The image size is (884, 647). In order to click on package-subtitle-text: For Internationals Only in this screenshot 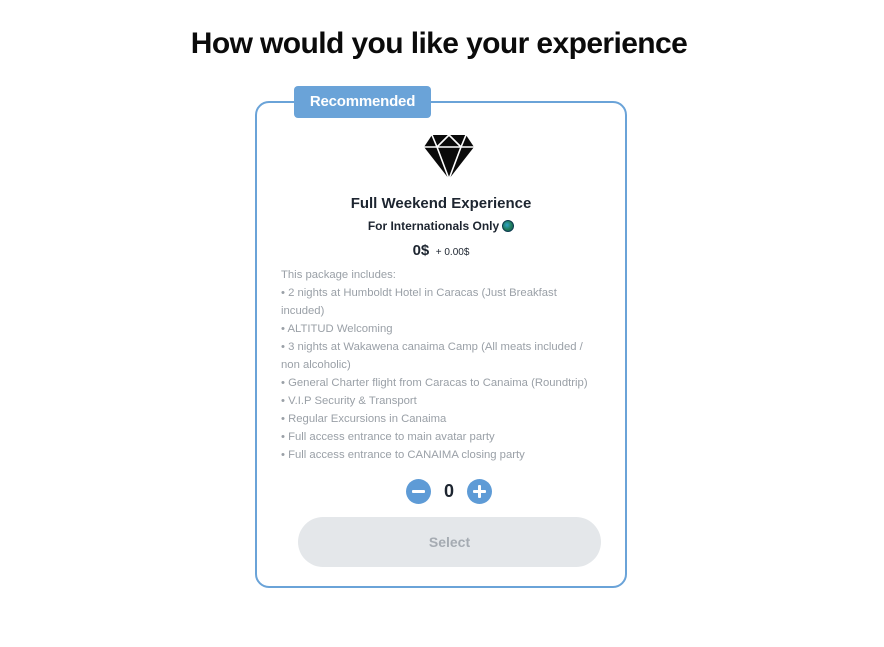, I will do `click(433, 226)`.